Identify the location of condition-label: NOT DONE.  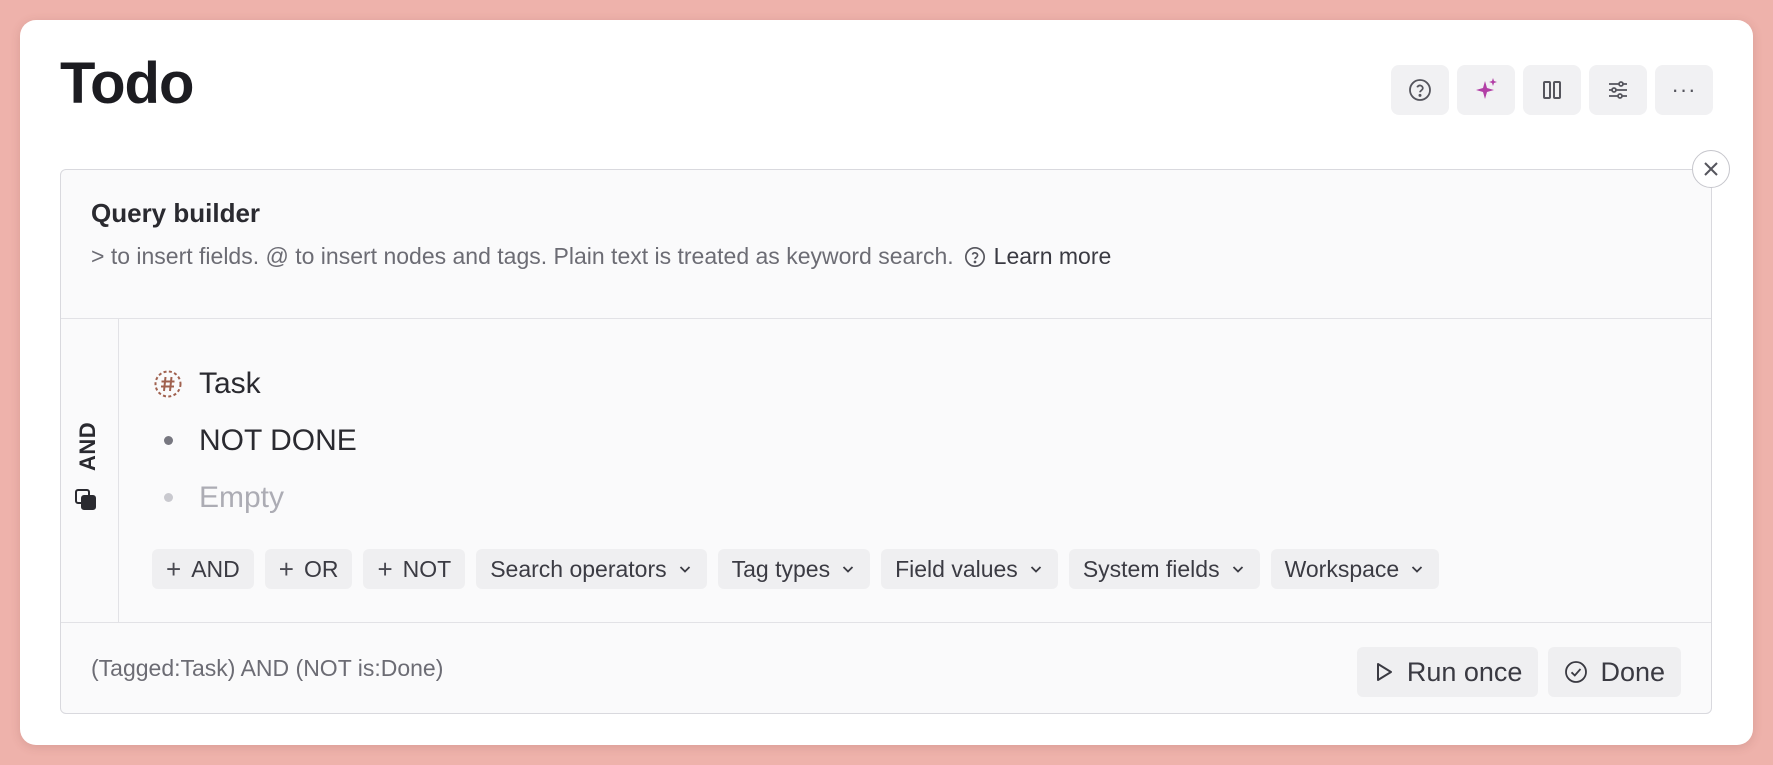
(278, 440).